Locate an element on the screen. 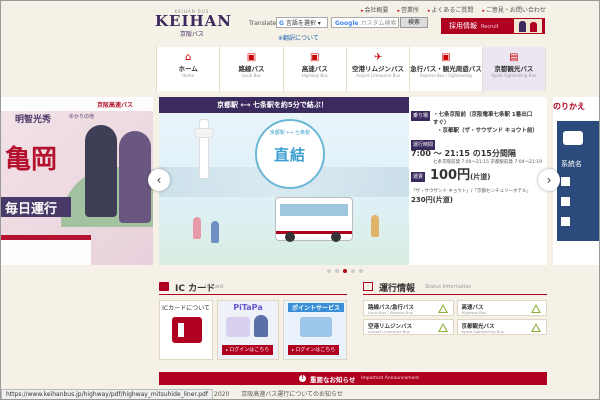 This screenshot has height=400, width=600. home-icon: ⌂ is located at coordinates (188, 57).